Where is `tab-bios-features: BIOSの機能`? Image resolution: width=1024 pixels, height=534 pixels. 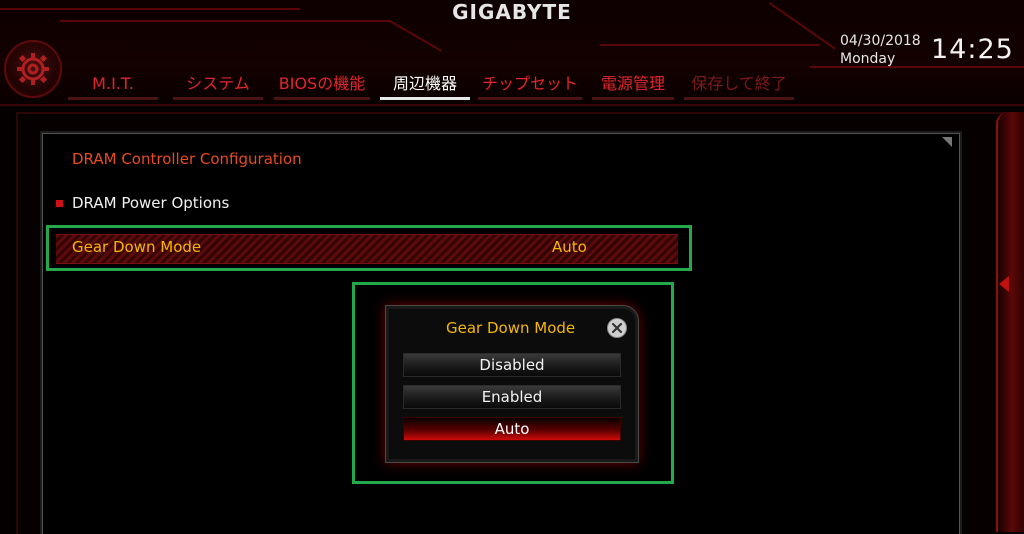
tab-bios-features: BIOSの機能 is located at coordinates (322, 85).